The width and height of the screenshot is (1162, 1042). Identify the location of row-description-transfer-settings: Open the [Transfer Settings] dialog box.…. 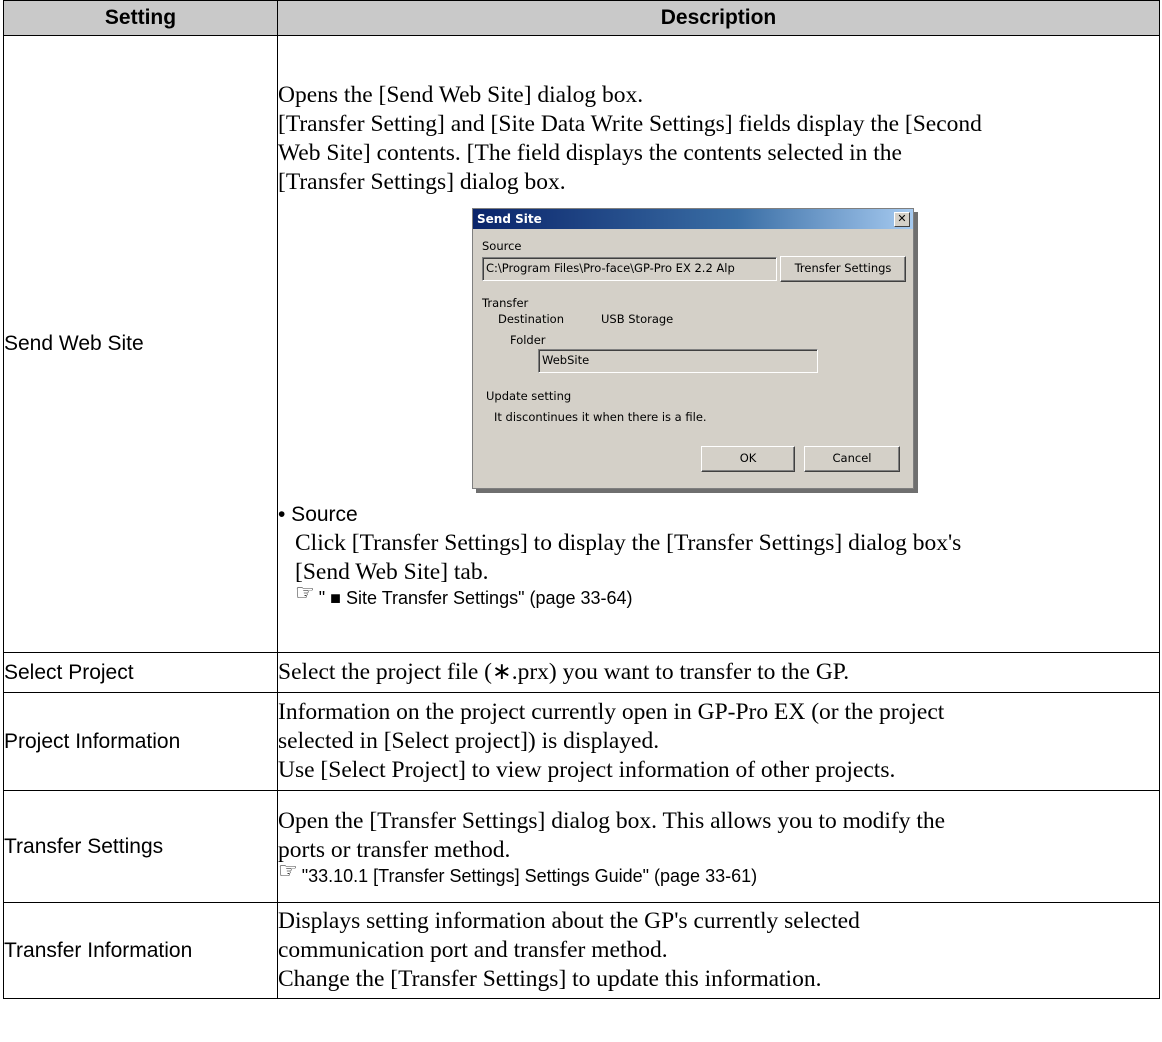
(718, 846).